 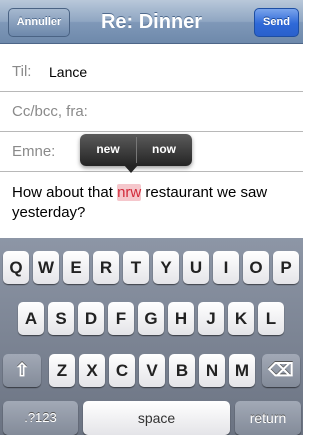 I want to click on misspelled-word: nrw, so click(x=129, y=192).